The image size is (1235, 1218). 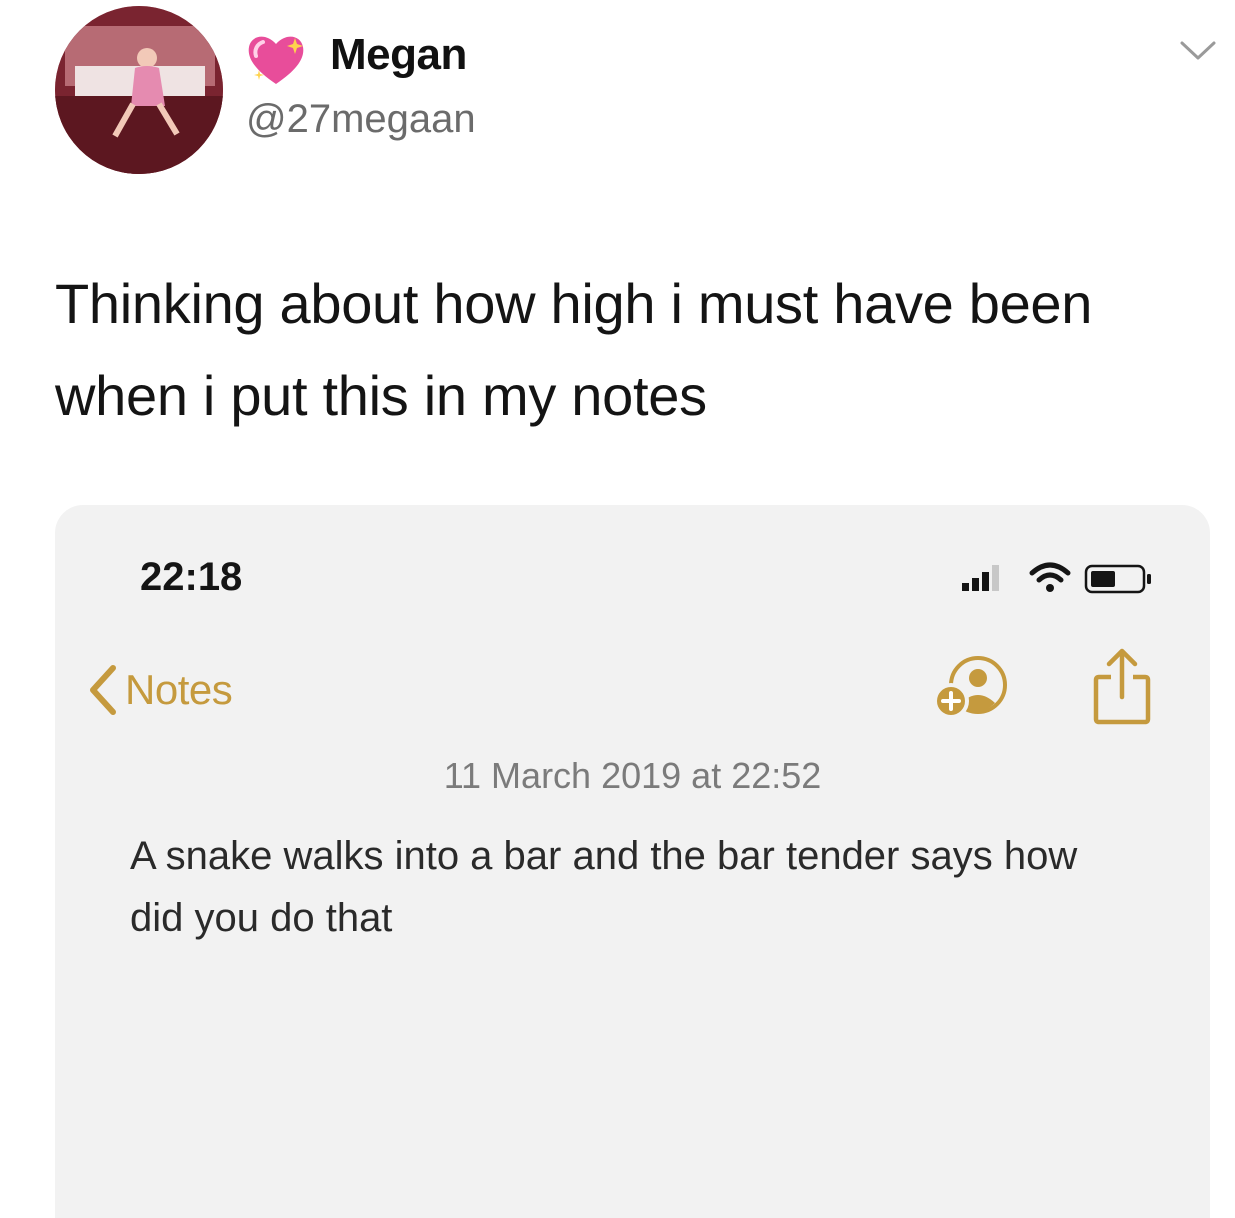 I want to click on battery-icon, so click(x=1117, y=579).